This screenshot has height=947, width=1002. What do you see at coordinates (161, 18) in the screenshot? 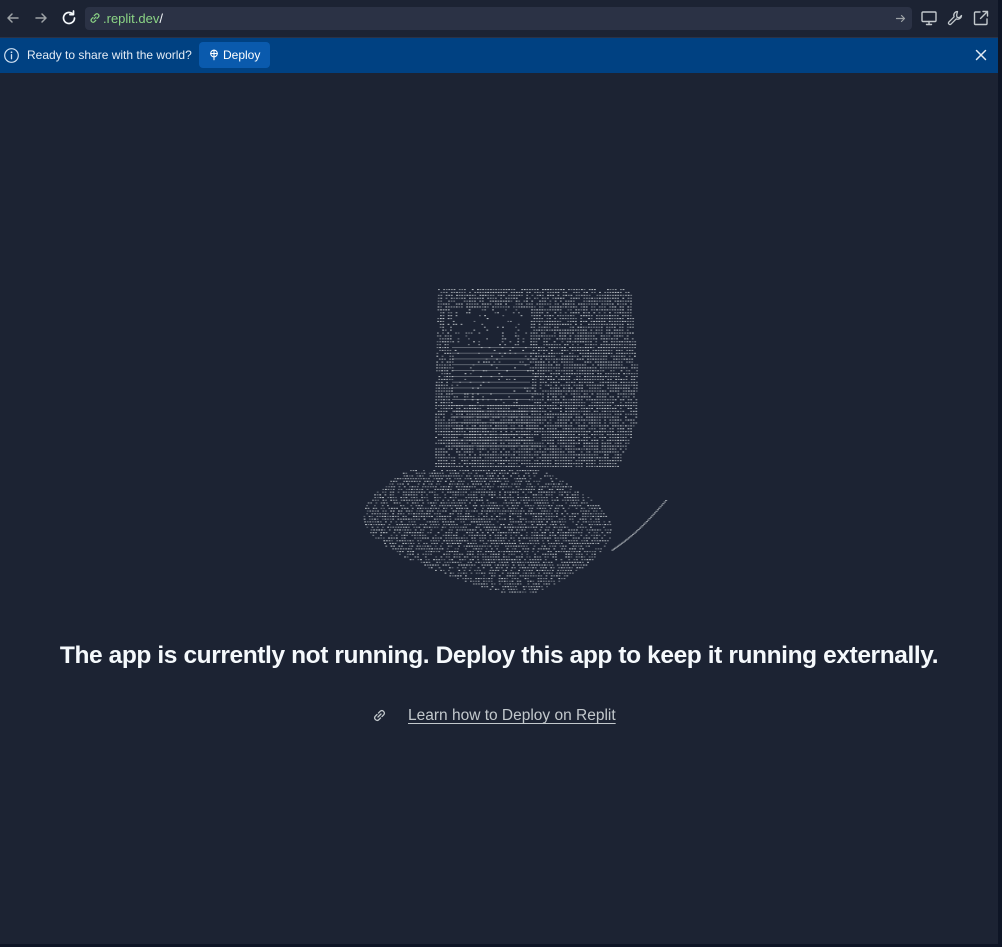
I see `url-path: /` at bounding box center [161, 18].